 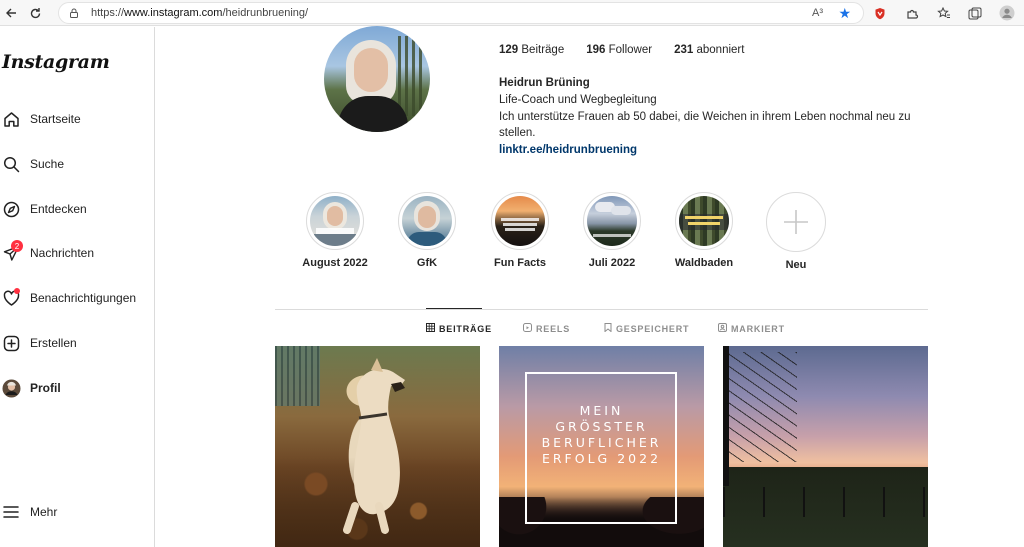 What do you see at coordinates (944, 13) in the screenshot?
I see `favorites-list-icon` at bounding box center [944, 13].